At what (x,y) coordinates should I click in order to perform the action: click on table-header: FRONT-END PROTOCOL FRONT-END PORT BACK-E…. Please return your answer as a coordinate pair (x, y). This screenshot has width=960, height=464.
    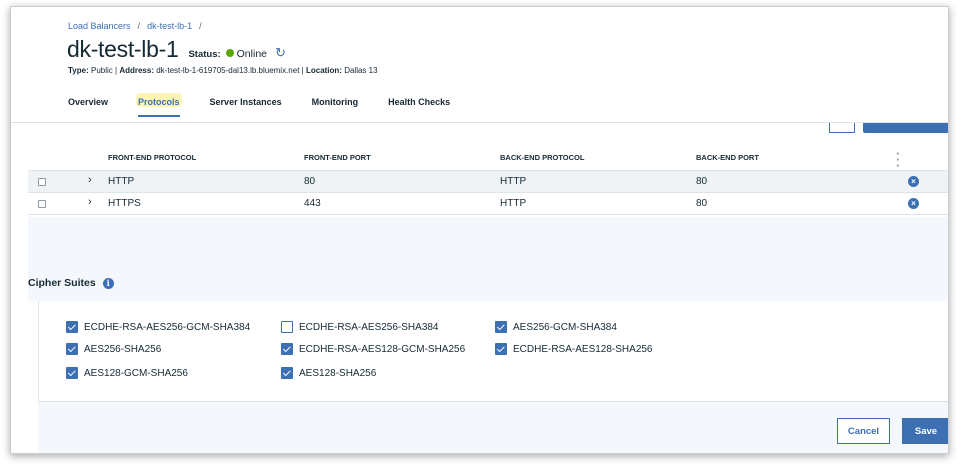
    Looking at the image, I should click on (488, 158).